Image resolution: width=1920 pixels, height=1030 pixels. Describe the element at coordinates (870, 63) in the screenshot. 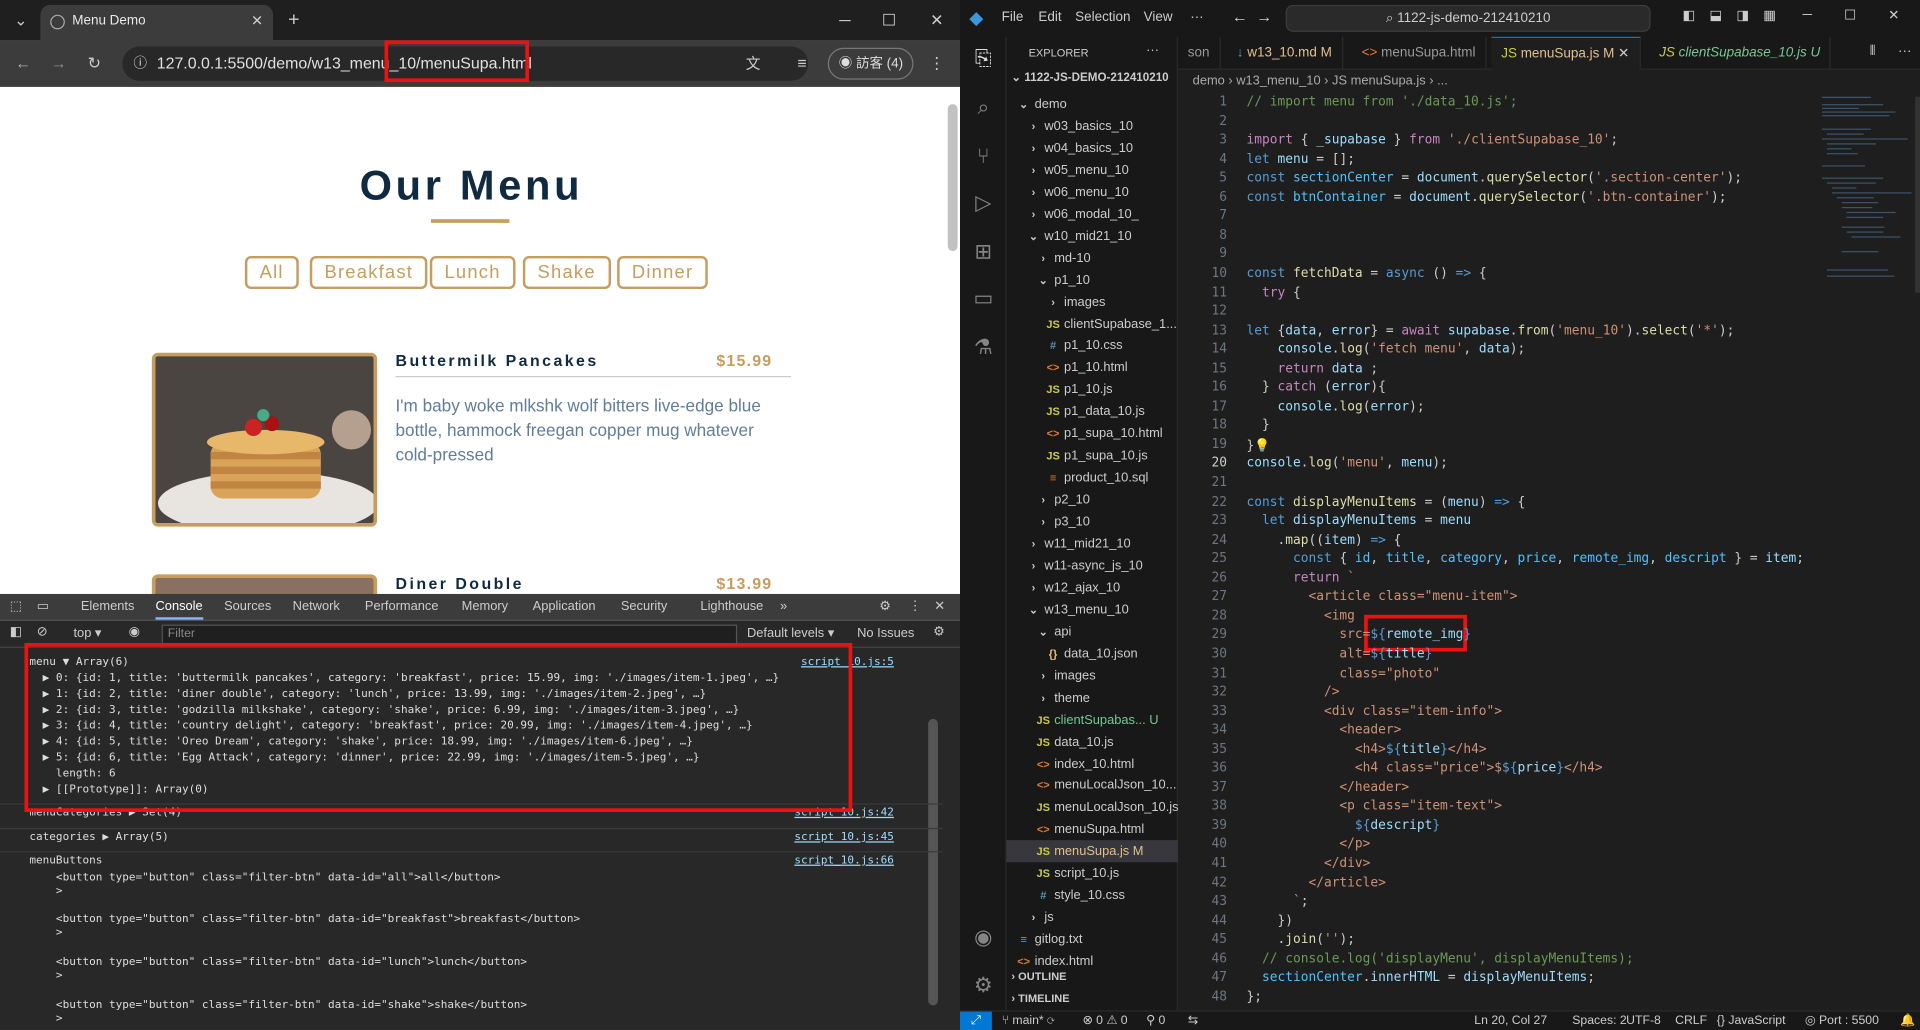

I see `profile-button: ◉ 訪客 (4)` at that location.